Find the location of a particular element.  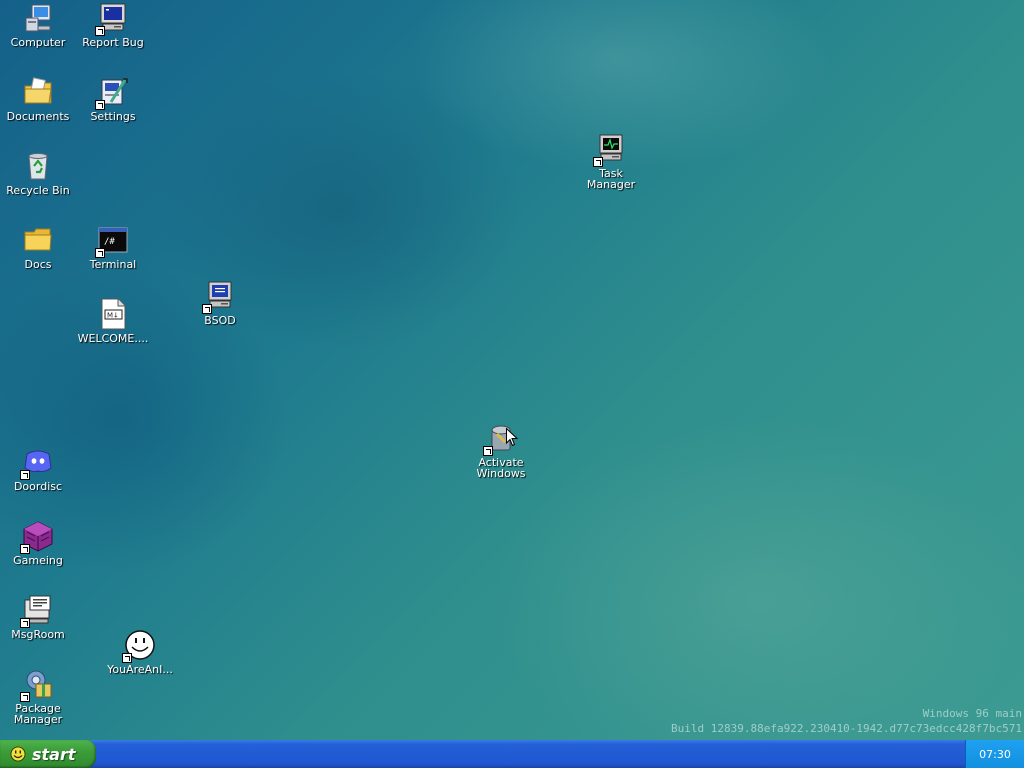

smiley-start-icon is located at coordinates (18, 754).